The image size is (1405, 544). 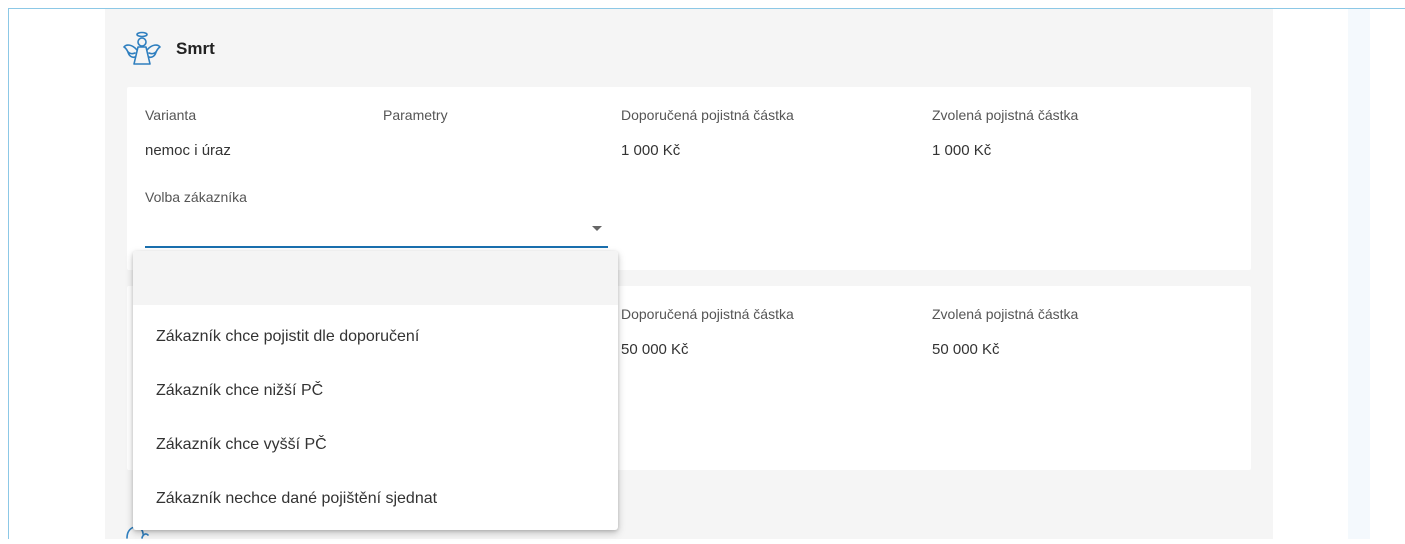 I want to click on chosen-amount-label-2: Zvolená pojistná částka, so click(x=1005, y=314).